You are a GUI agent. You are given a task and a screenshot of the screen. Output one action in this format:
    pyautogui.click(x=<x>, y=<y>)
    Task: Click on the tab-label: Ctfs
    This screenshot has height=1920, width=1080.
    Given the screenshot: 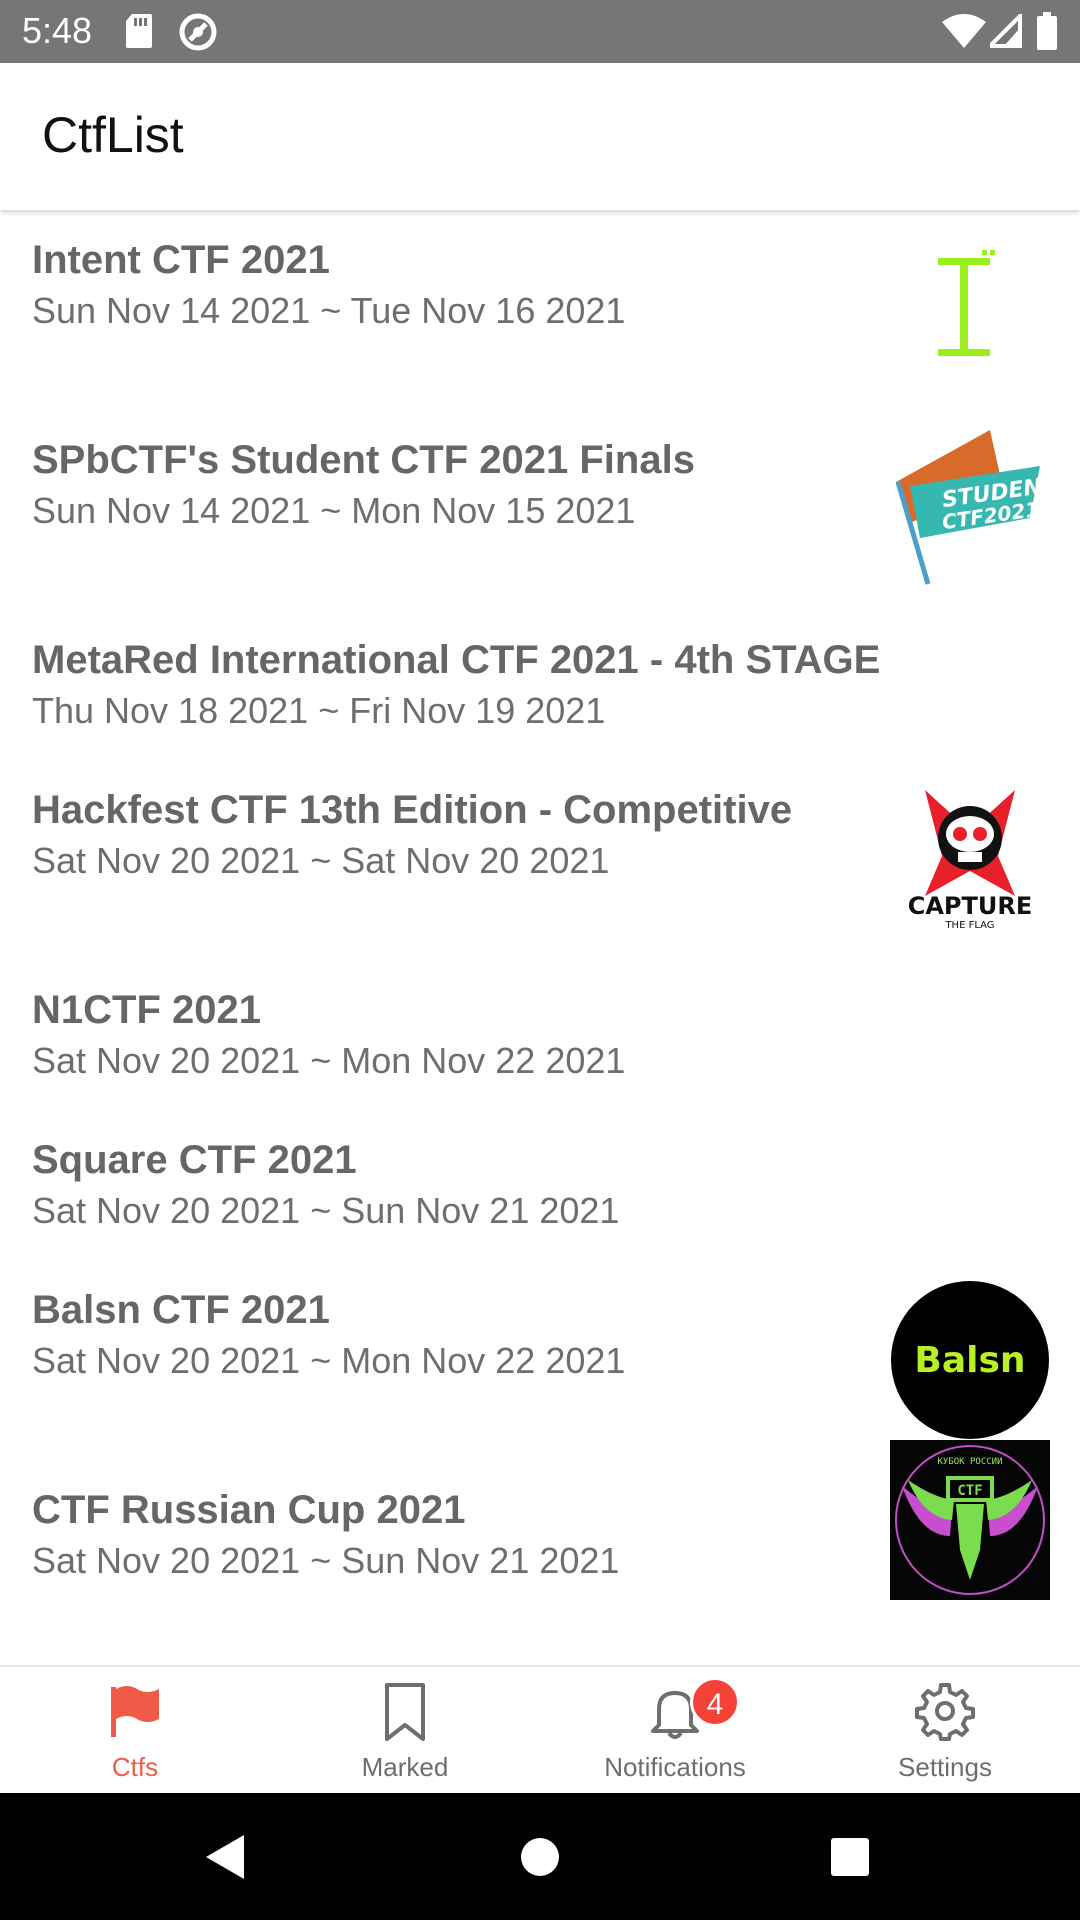 What is the action you would take?
    pyautogui.click(x=135, y=1767)
    